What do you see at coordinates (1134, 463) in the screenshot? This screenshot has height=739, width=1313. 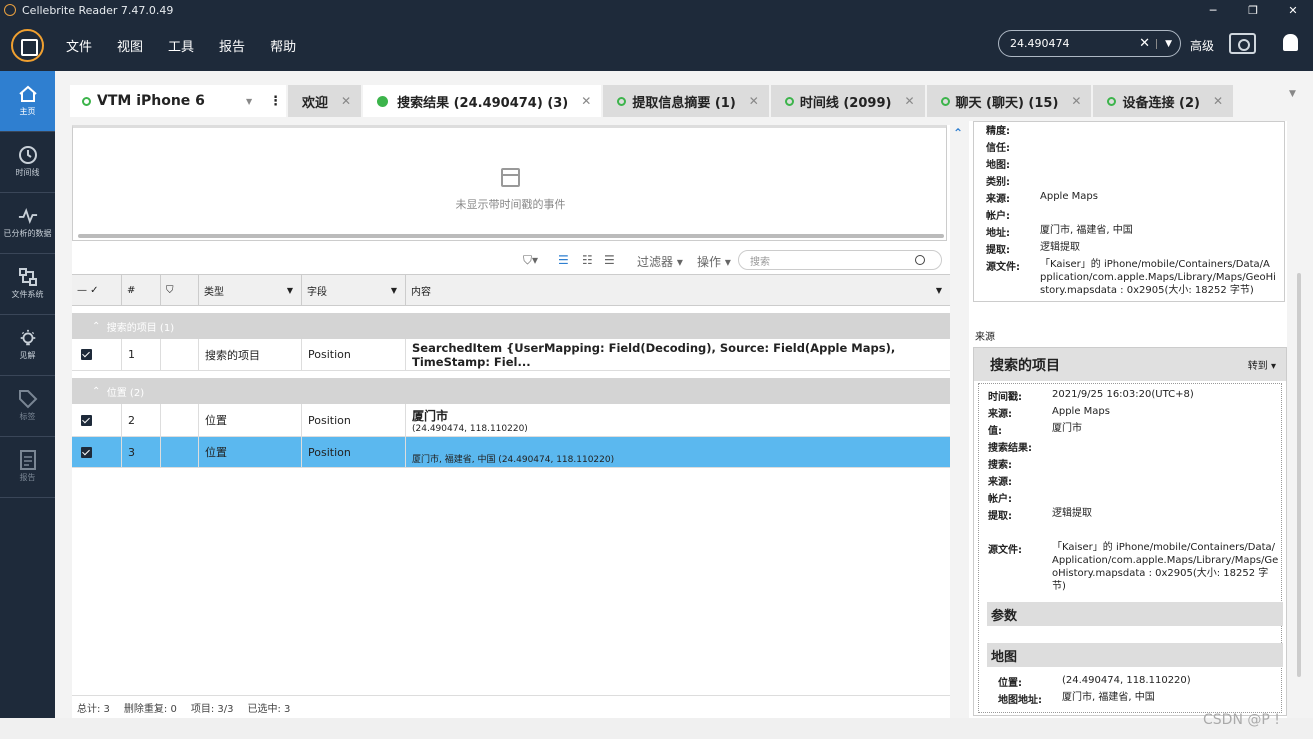 I see `source-field: 搜索:` at bounding box center [1134, 463].